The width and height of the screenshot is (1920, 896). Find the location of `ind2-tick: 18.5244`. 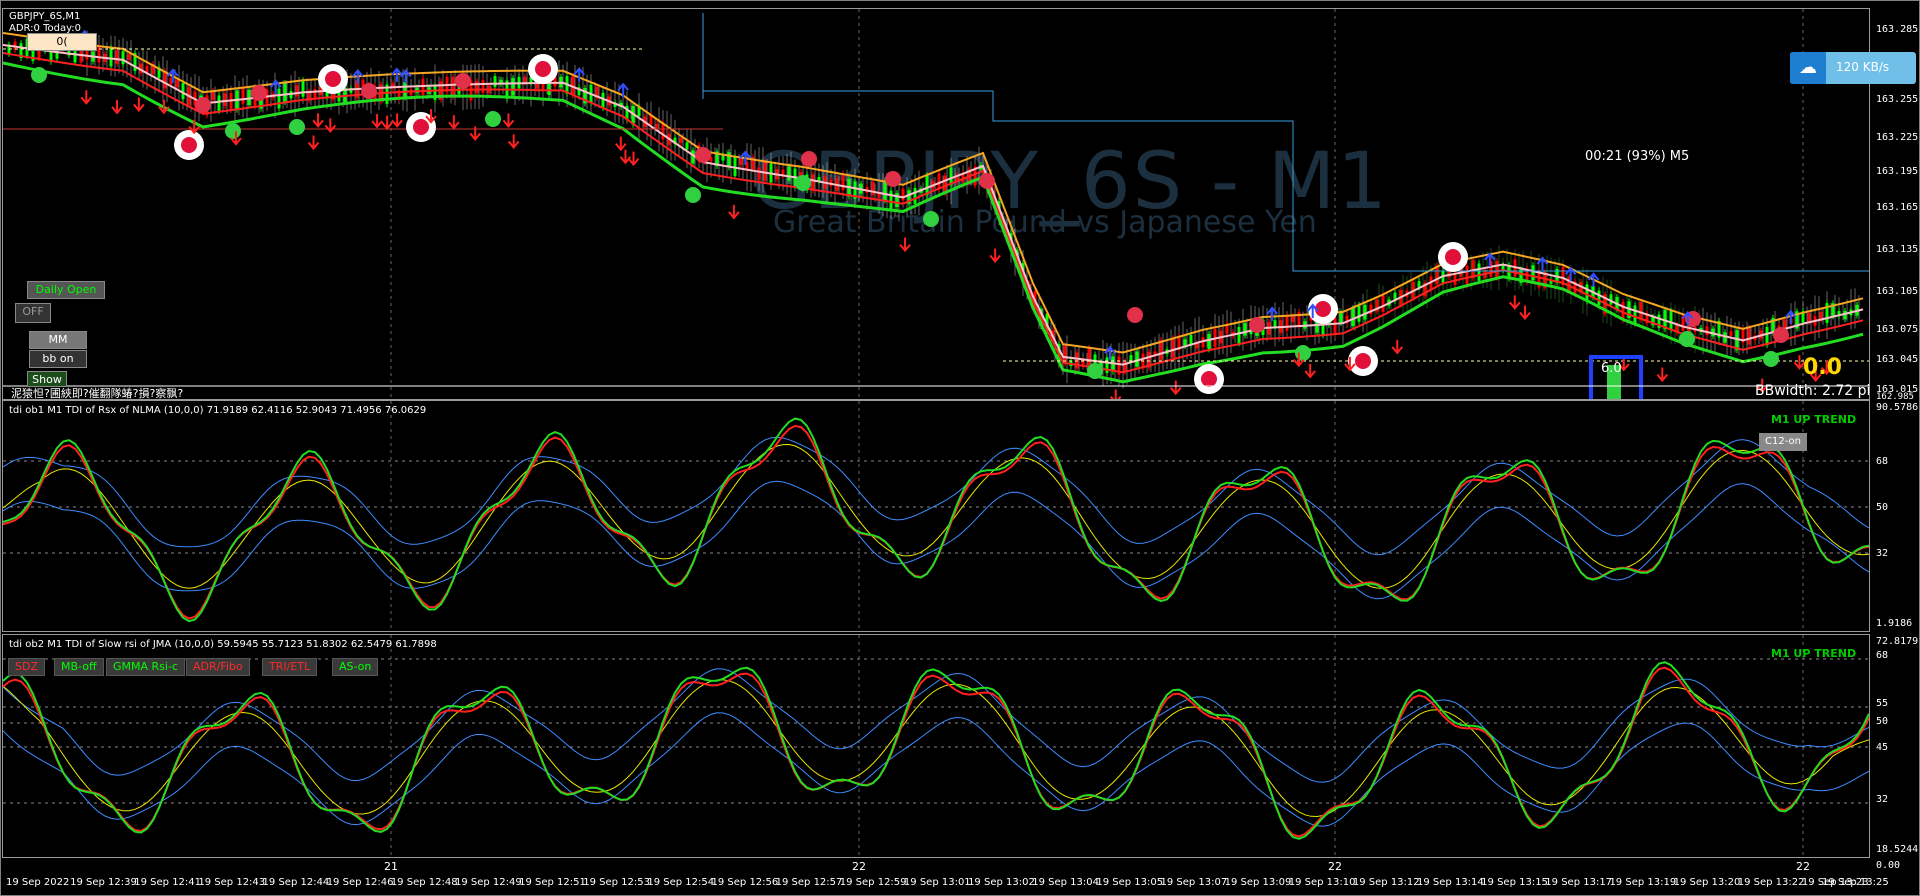

ind2-tick: 18.5244 is located at coordinates (1897, 849).